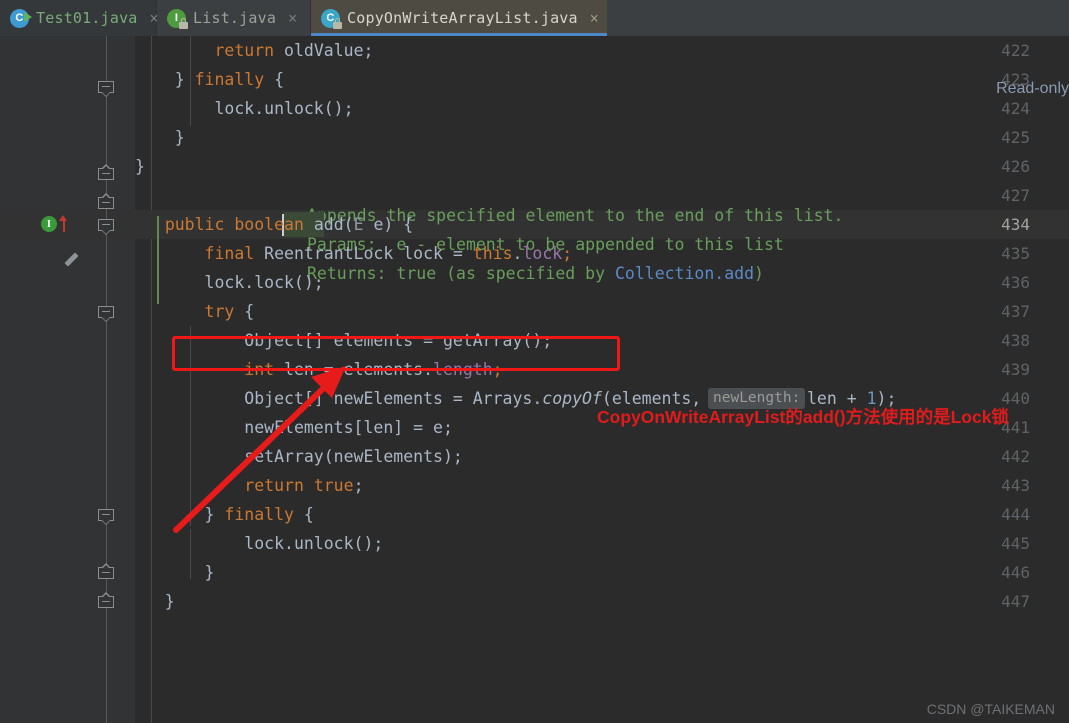 The width and height of the screenshot is (1069, 723). I want to click on annotation-arrow-icon, so click(259, 449).